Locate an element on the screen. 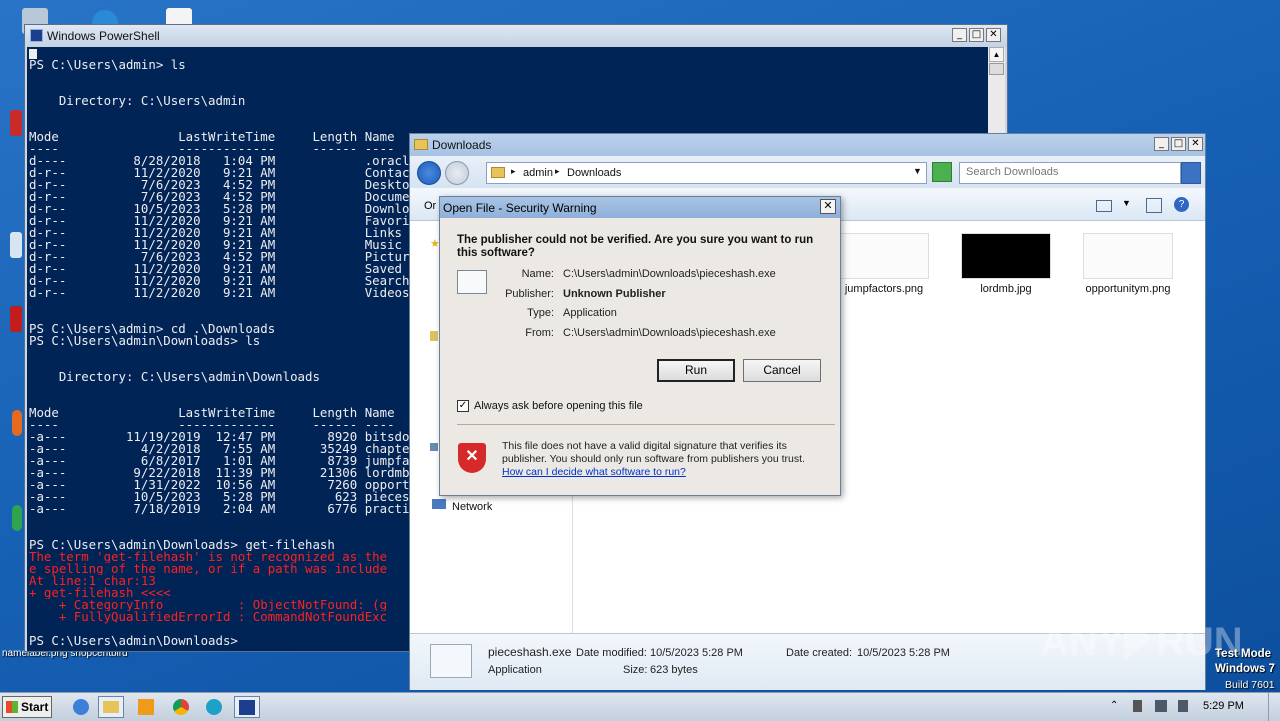  nav-network: Network is located at coordinates (472, 507).